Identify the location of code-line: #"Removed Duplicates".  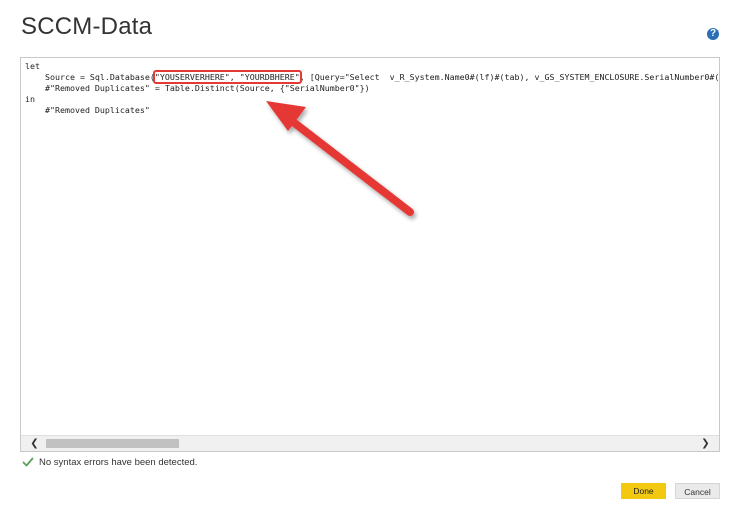
(87, 110).